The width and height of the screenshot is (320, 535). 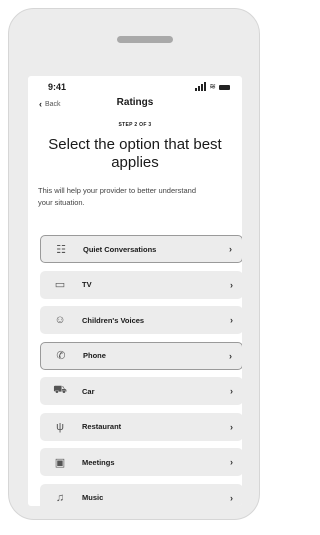 I want to click on question-heading: Select the option that best applies, so click(x=135, y=153).